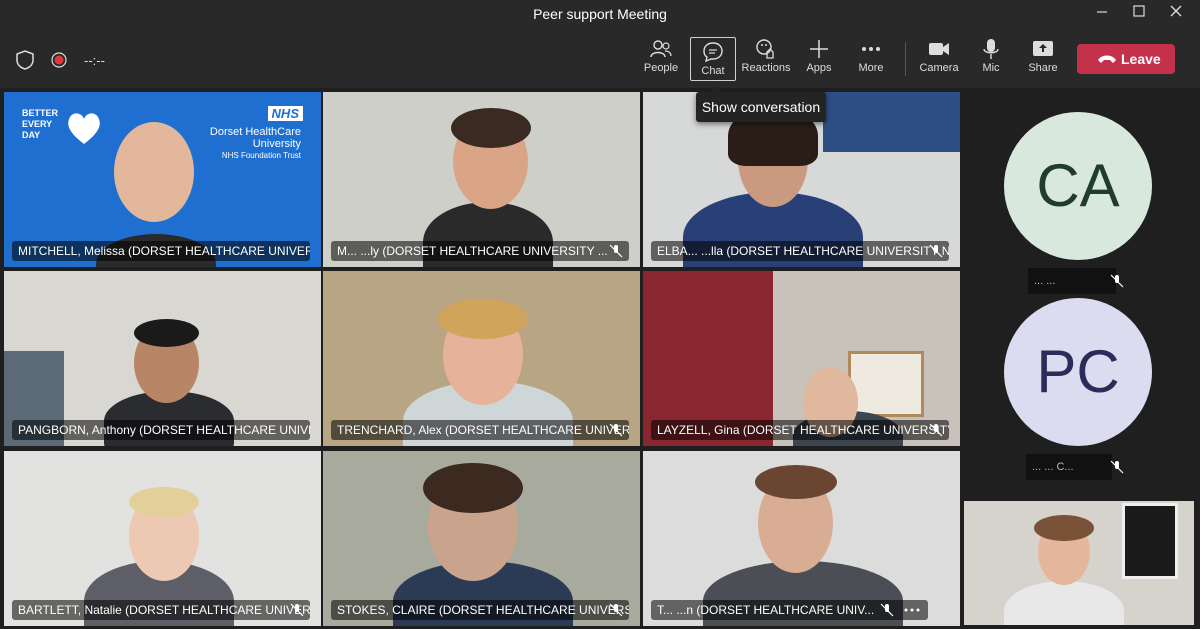 The height and width of the screenshot is (629, 1200). I want to click on reactions-button: Reactions, so click(766, 57).